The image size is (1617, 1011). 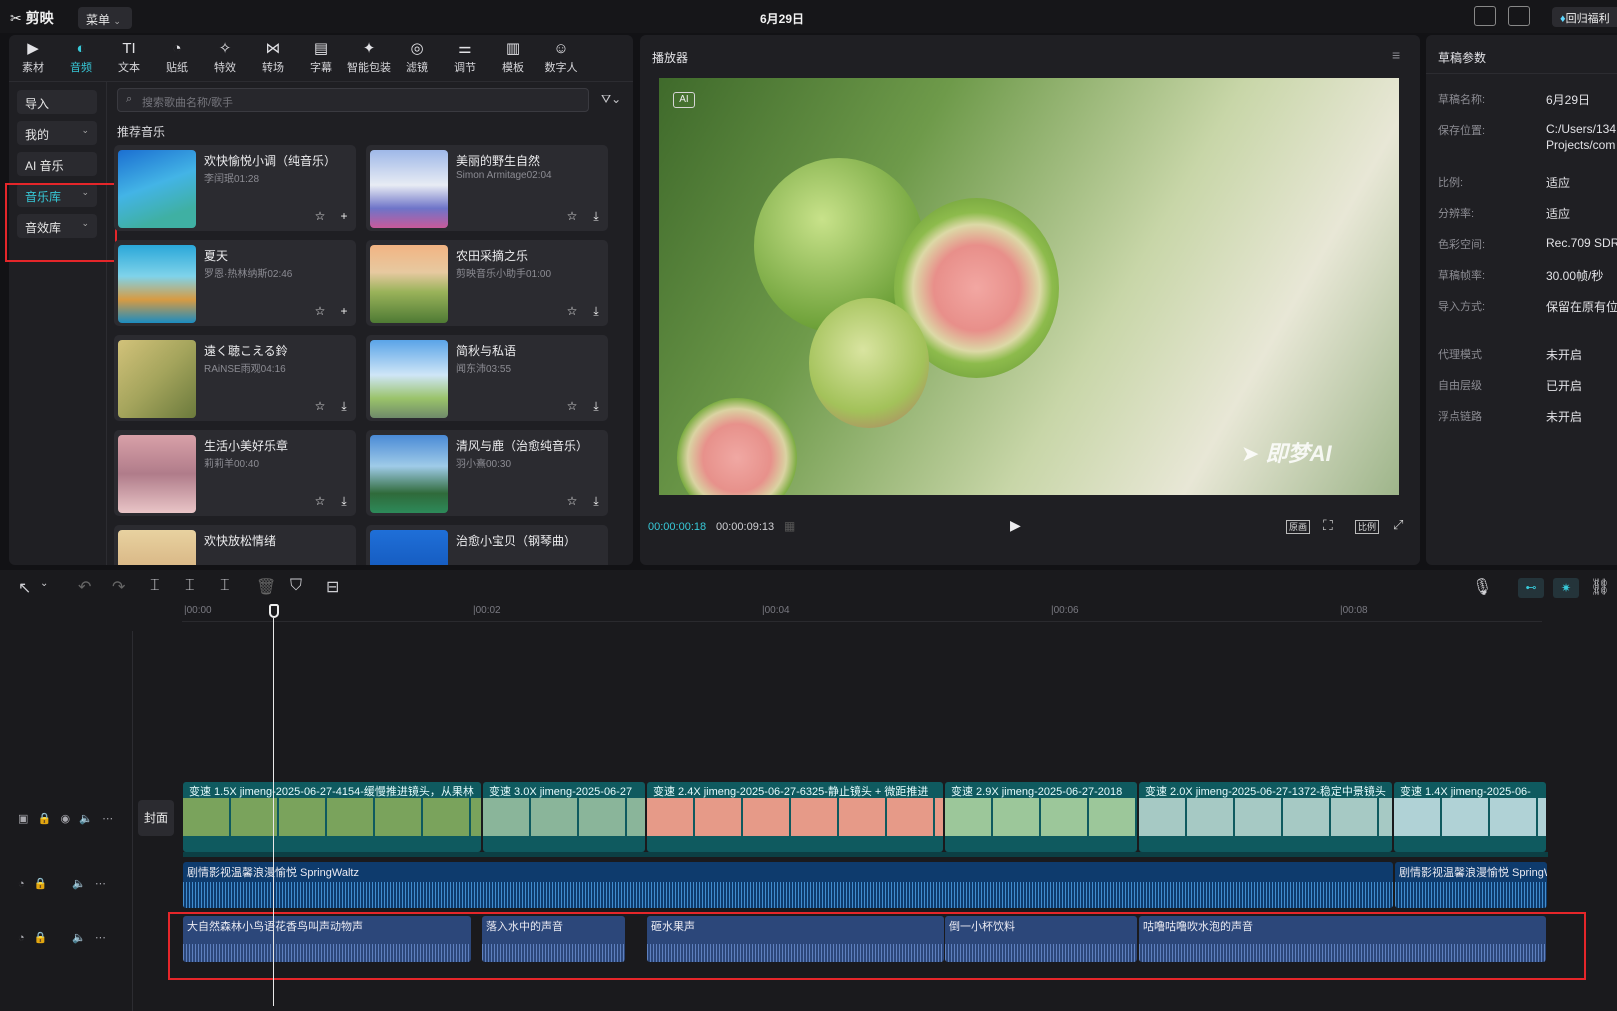 What do you see at coordinates (1462, 58) in the screenshot?
I see `props-title: 草稿参数` at bounding box center [1462, 58].